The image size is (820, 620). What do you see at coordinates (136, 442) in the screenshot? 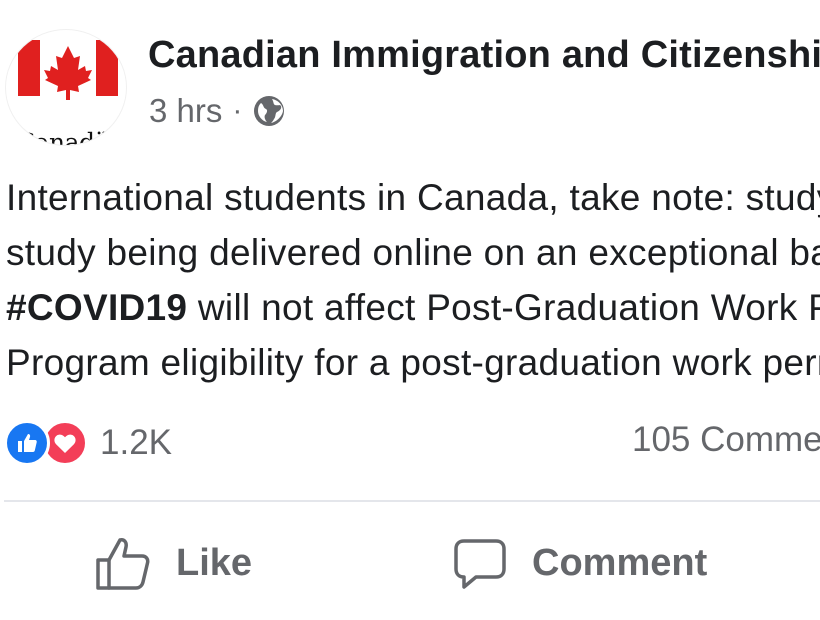
I see `reaction-count: 1.2K` at bounding box center [136, 442].